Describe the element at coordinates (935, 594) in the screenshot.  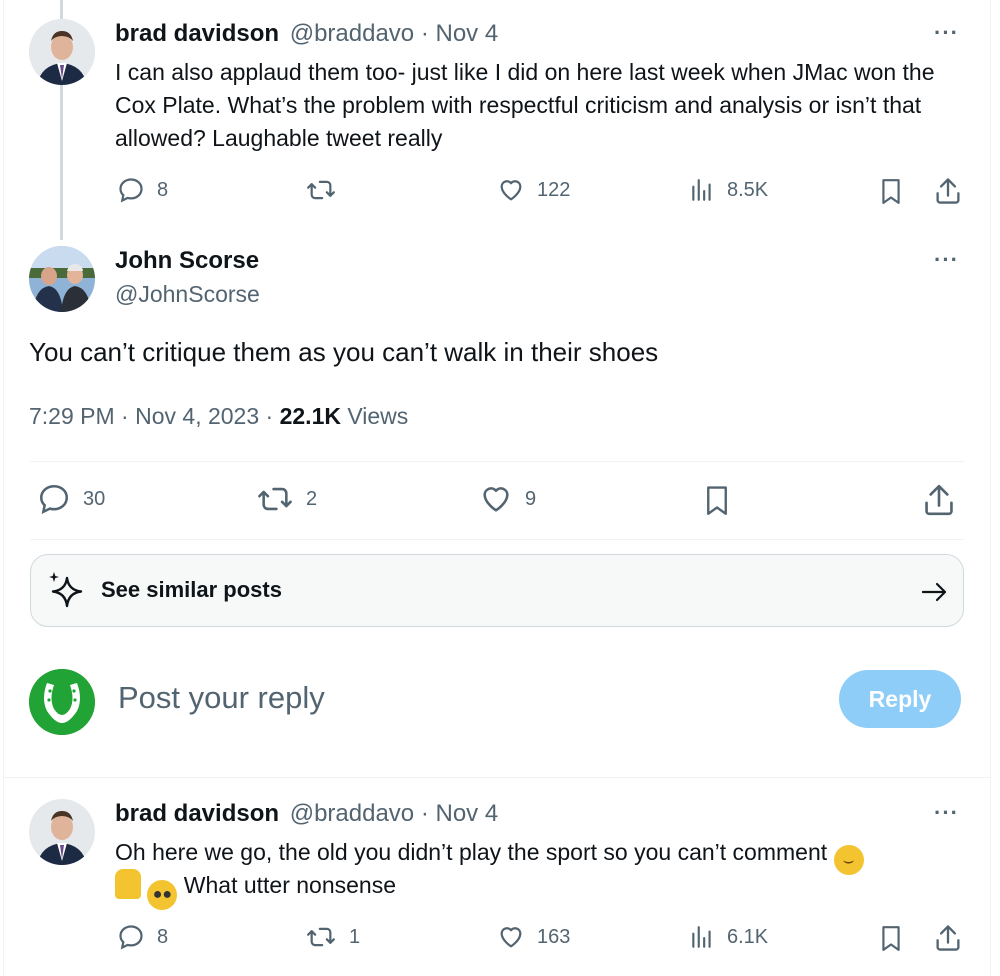
I see `arrow-right-icon` at that location.